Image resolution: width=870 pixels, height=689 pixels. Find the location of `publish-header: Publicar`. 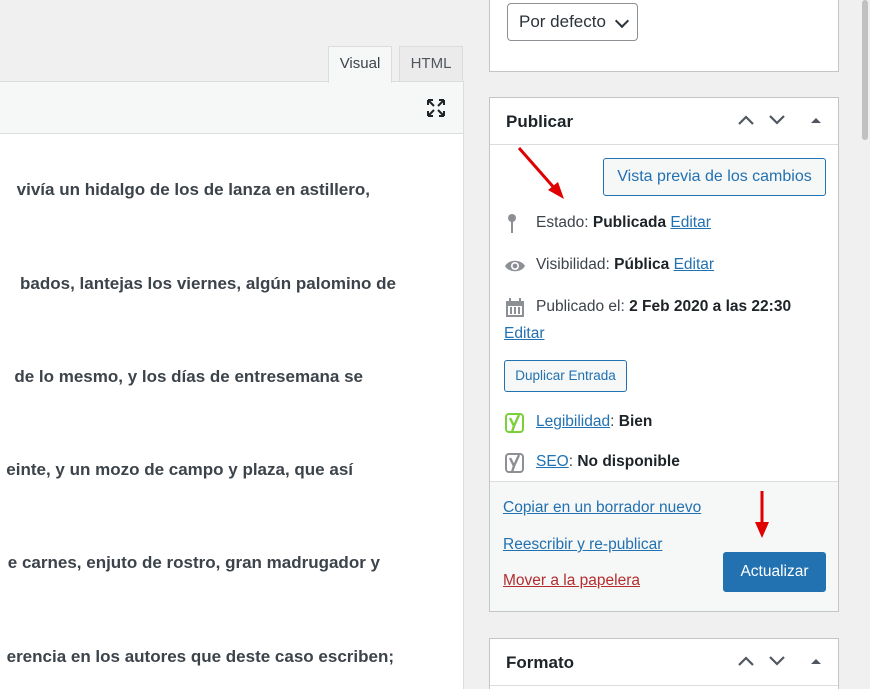

publish-header: Publicar is located at coordinates (664, 121).